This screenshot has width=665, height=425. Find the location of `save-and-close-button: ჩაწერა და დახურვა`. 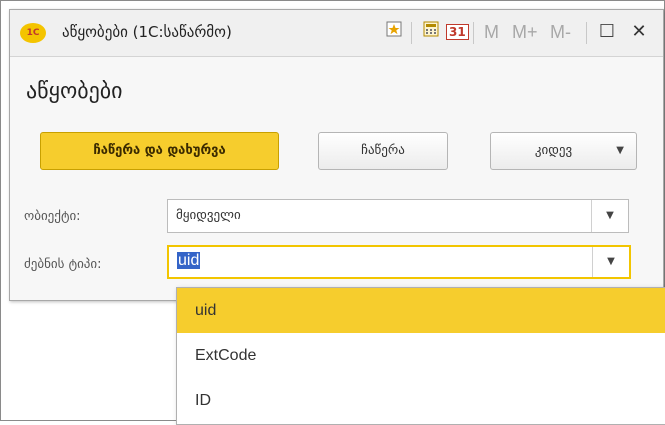

save-and-close-button: ჩაწერა და დახურვა is located at coordinates (159, 151).